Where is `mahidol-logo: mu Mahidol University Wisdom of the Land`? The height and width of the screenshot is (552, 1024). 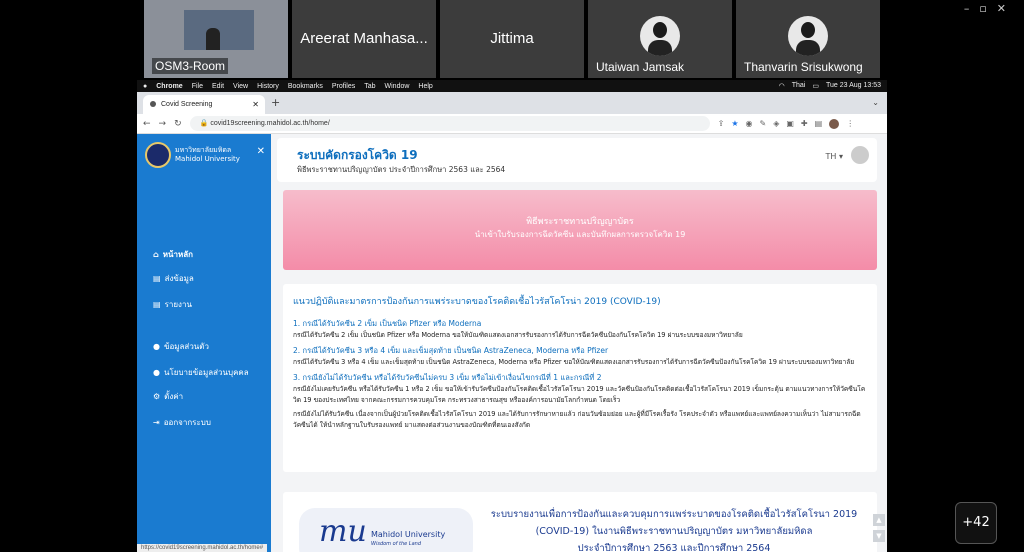 mahidol-logo: mu Mahidol University Wisdom of the Land is located at coordinates (386, 530).